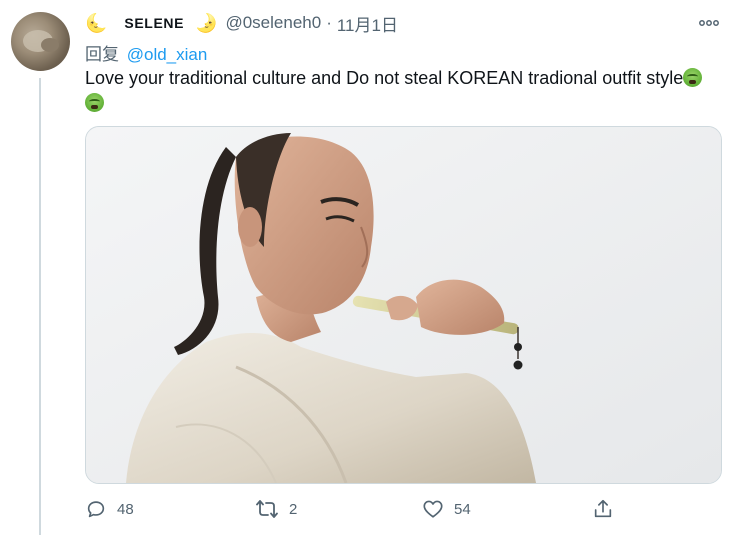  Describe the element at coordinates (40, 41) in the screenshot. I see `avatar` at that location.